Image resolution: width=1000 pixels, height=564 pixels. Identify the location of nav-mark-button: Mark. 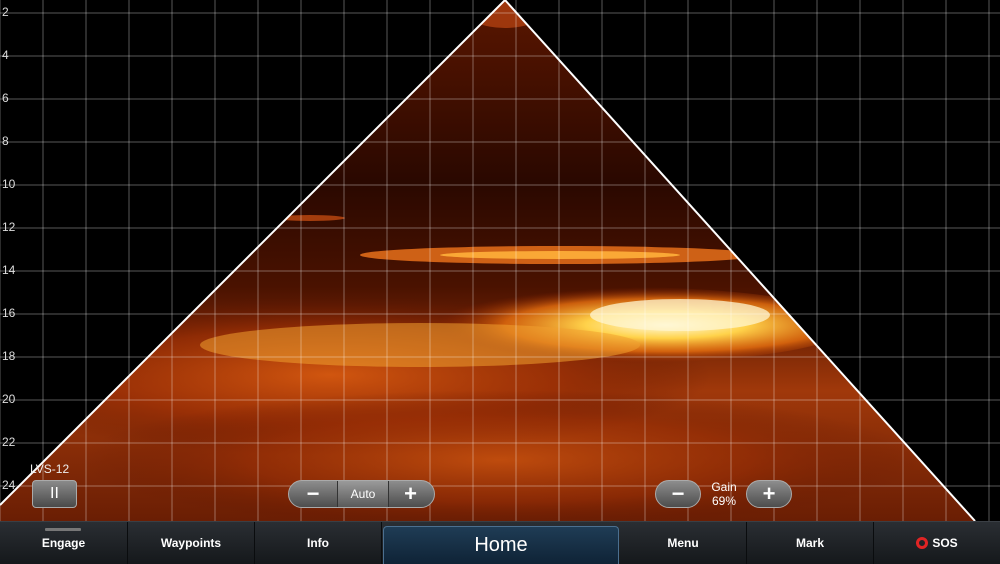
(810, 543).